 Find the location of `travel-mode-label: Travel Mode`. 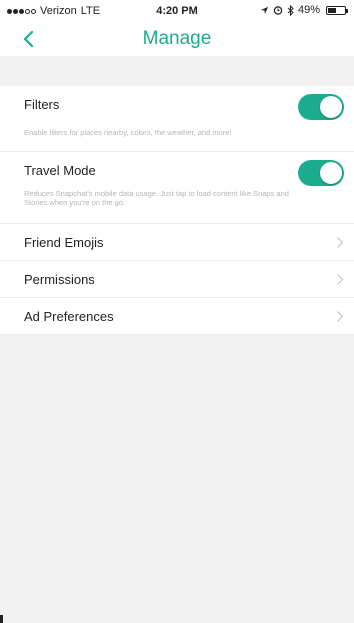

travel-mode-label: Travel Mode is located at coordinates (60, 170).